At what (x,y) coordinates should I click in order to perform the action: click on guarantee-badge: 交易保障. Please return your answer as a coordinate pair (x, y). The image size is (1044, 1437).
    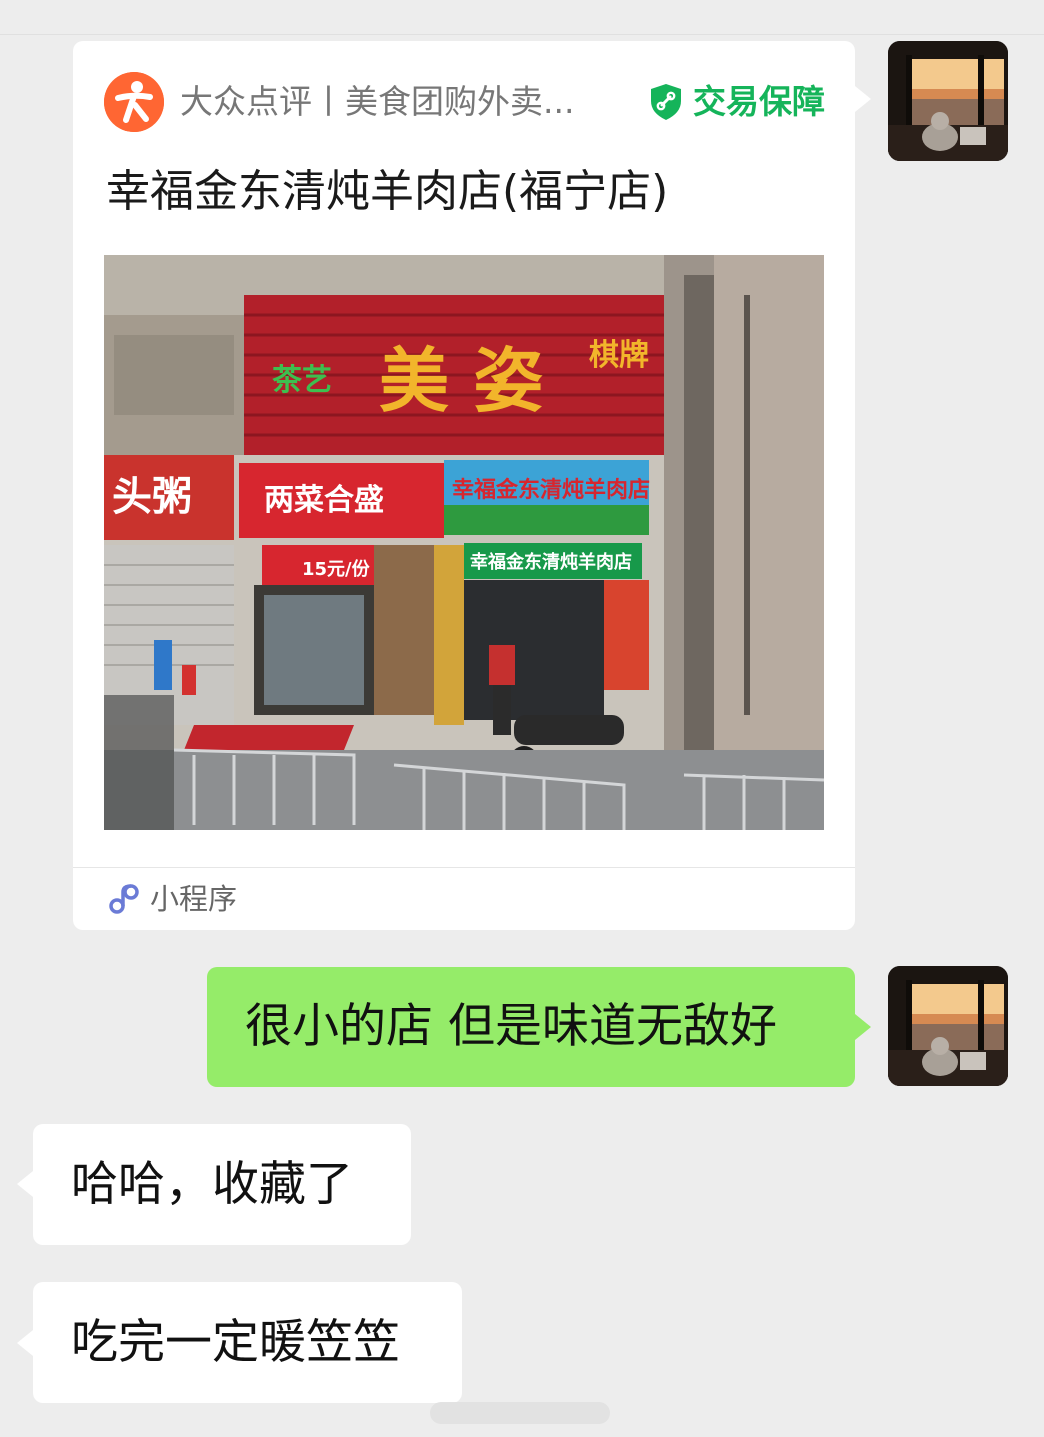
    Looking at the image, I should click on (737, 102).